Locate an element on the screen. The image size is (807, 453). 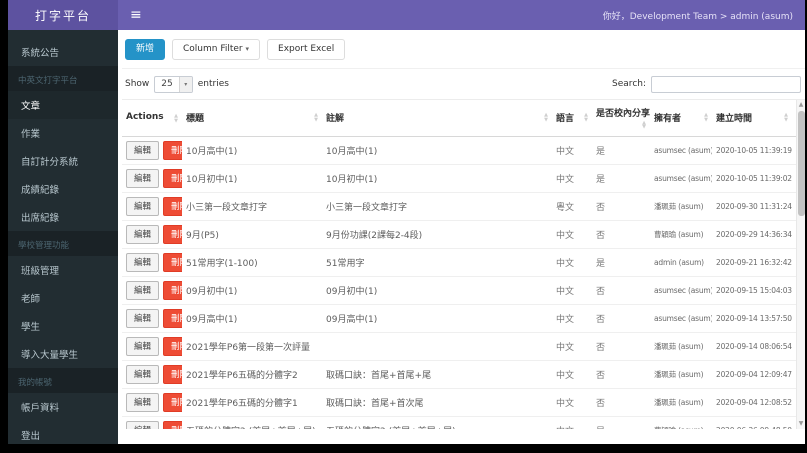
scrollbar-thumb is located at coordinates (801, 163).